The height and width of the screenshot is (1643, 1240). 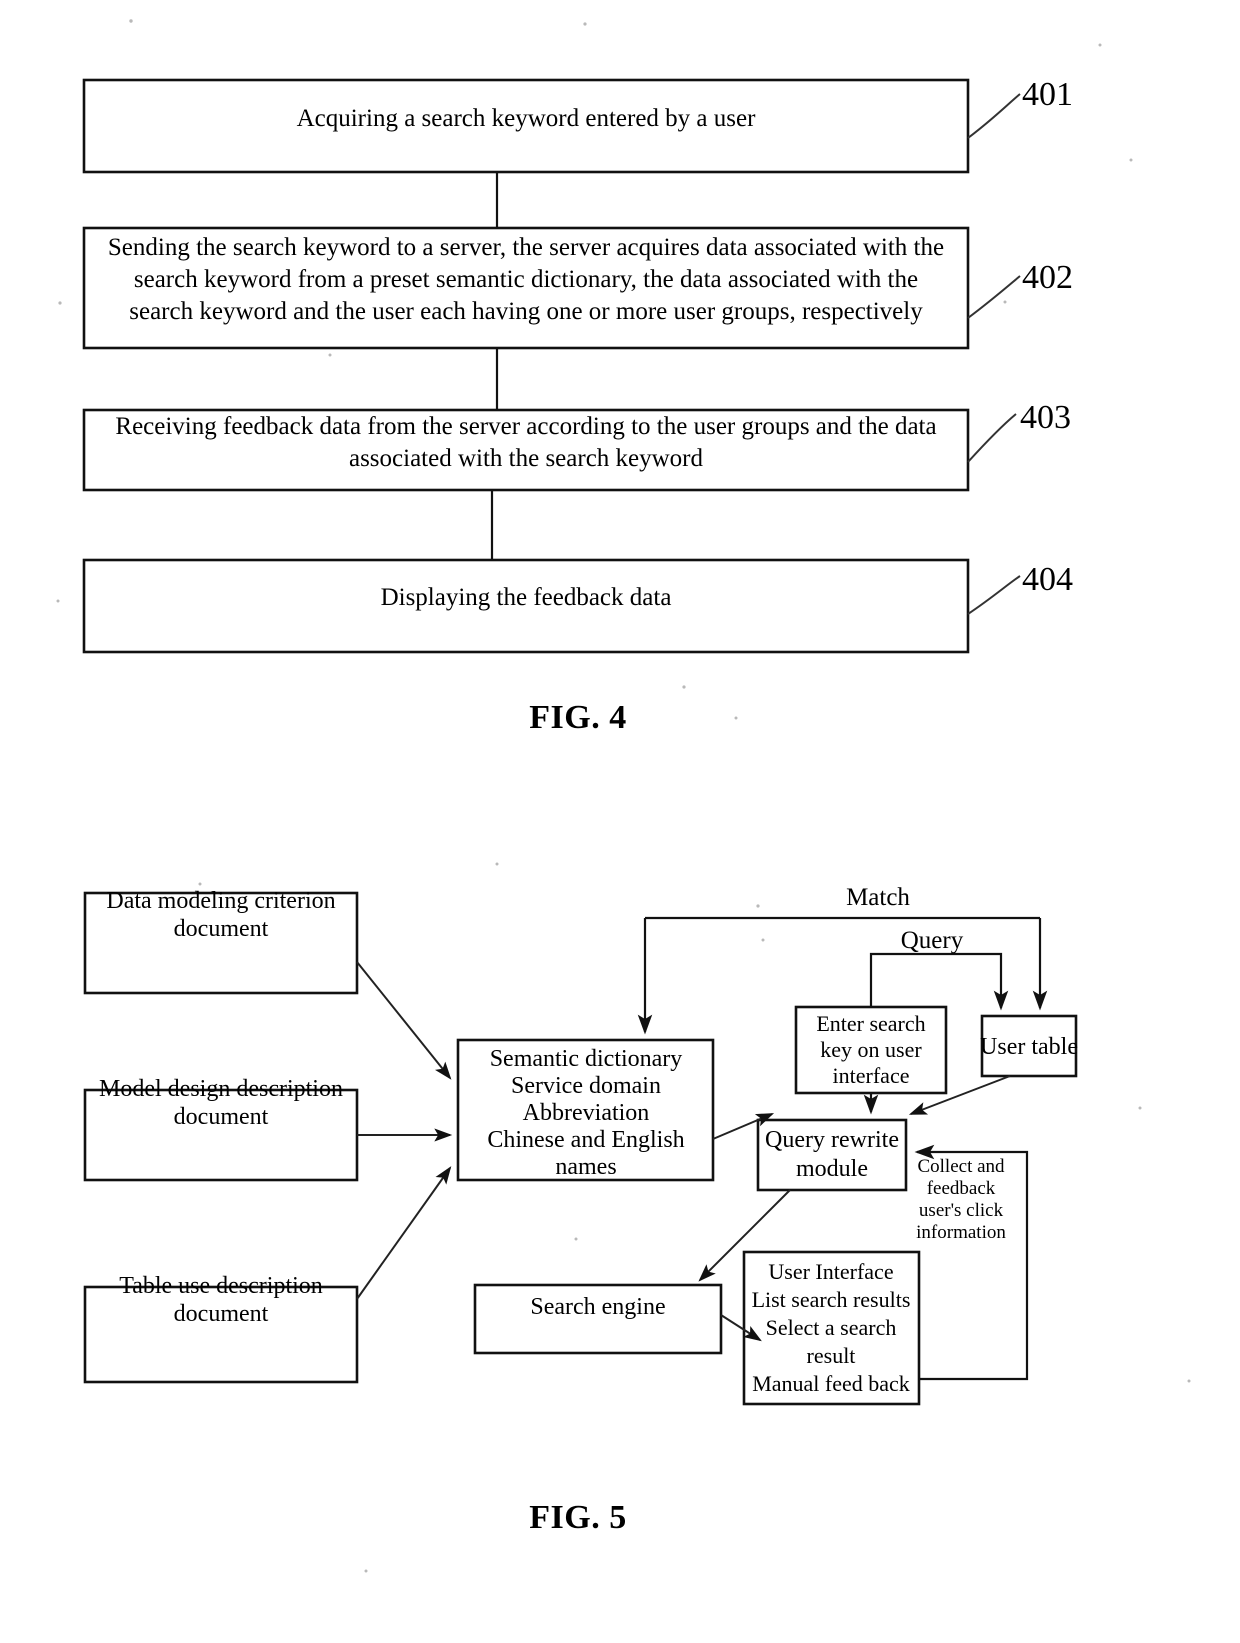 I want to click on node-user-interface-line-3: Select a search, so click(x=831, y=1327).